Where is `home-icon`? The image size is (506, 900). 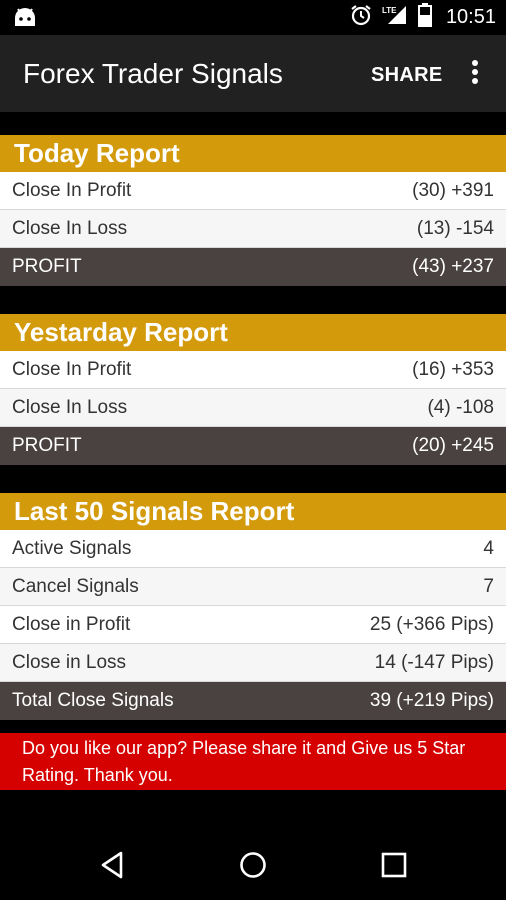 home-icon is located at coordinates (253, 865).